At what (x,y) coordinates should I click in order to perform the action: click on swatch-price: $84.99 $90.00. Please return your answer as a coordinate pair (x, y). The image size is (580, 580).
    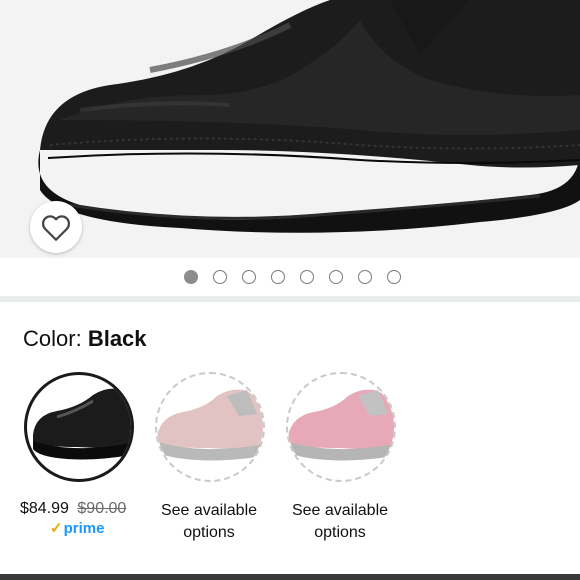
    Looking at the image, I should click on (73, 509).